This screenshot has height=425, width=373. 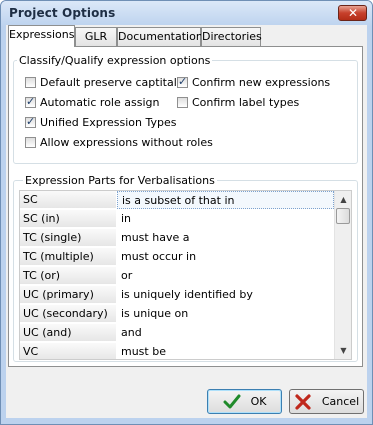 I want to click on tab-directories: Directories, so click(x=231, y=36).